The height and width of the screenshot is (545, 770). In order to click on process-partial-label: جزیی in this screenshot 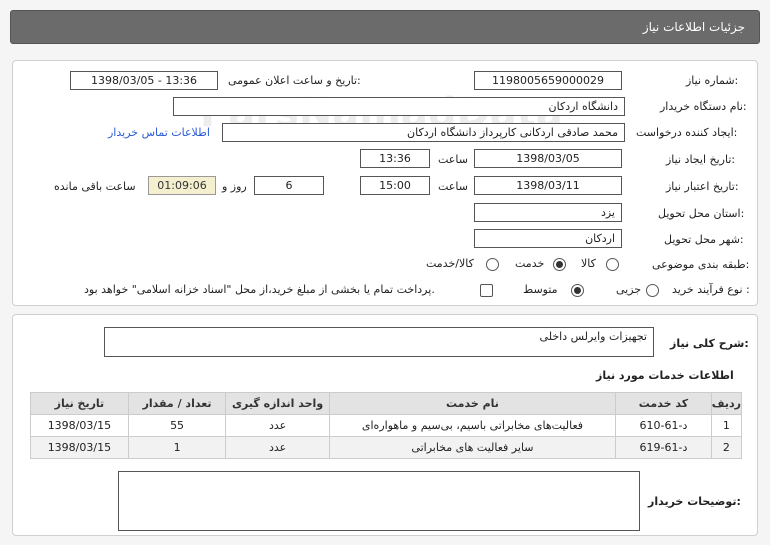, I will do `click(629, 289)`.